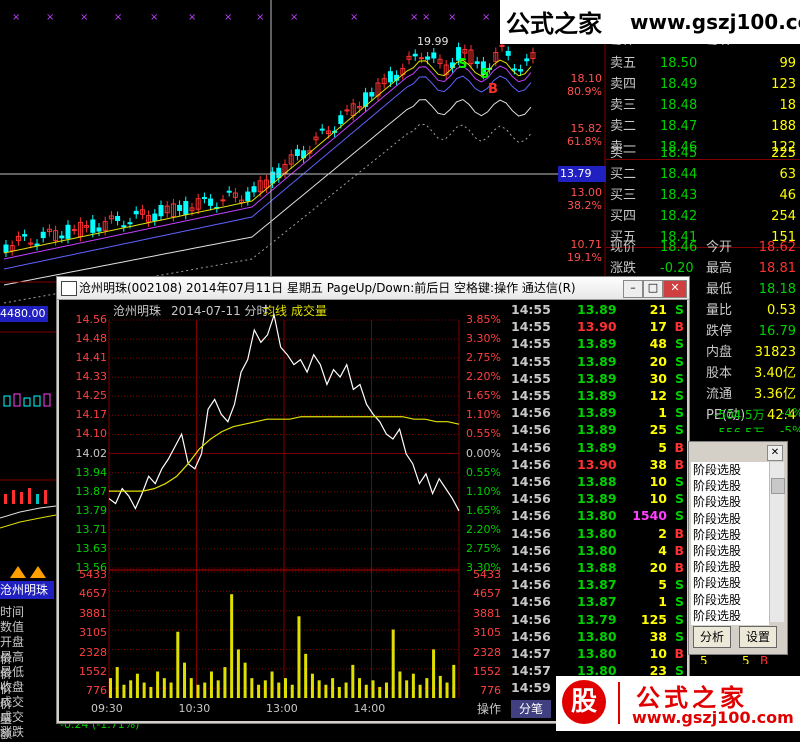 The image size is (800, 742). What do you see at coordinates (775, 453) in the screenshot?
I see `dialog-close-button: ✕` at bounding box center [775, 453].